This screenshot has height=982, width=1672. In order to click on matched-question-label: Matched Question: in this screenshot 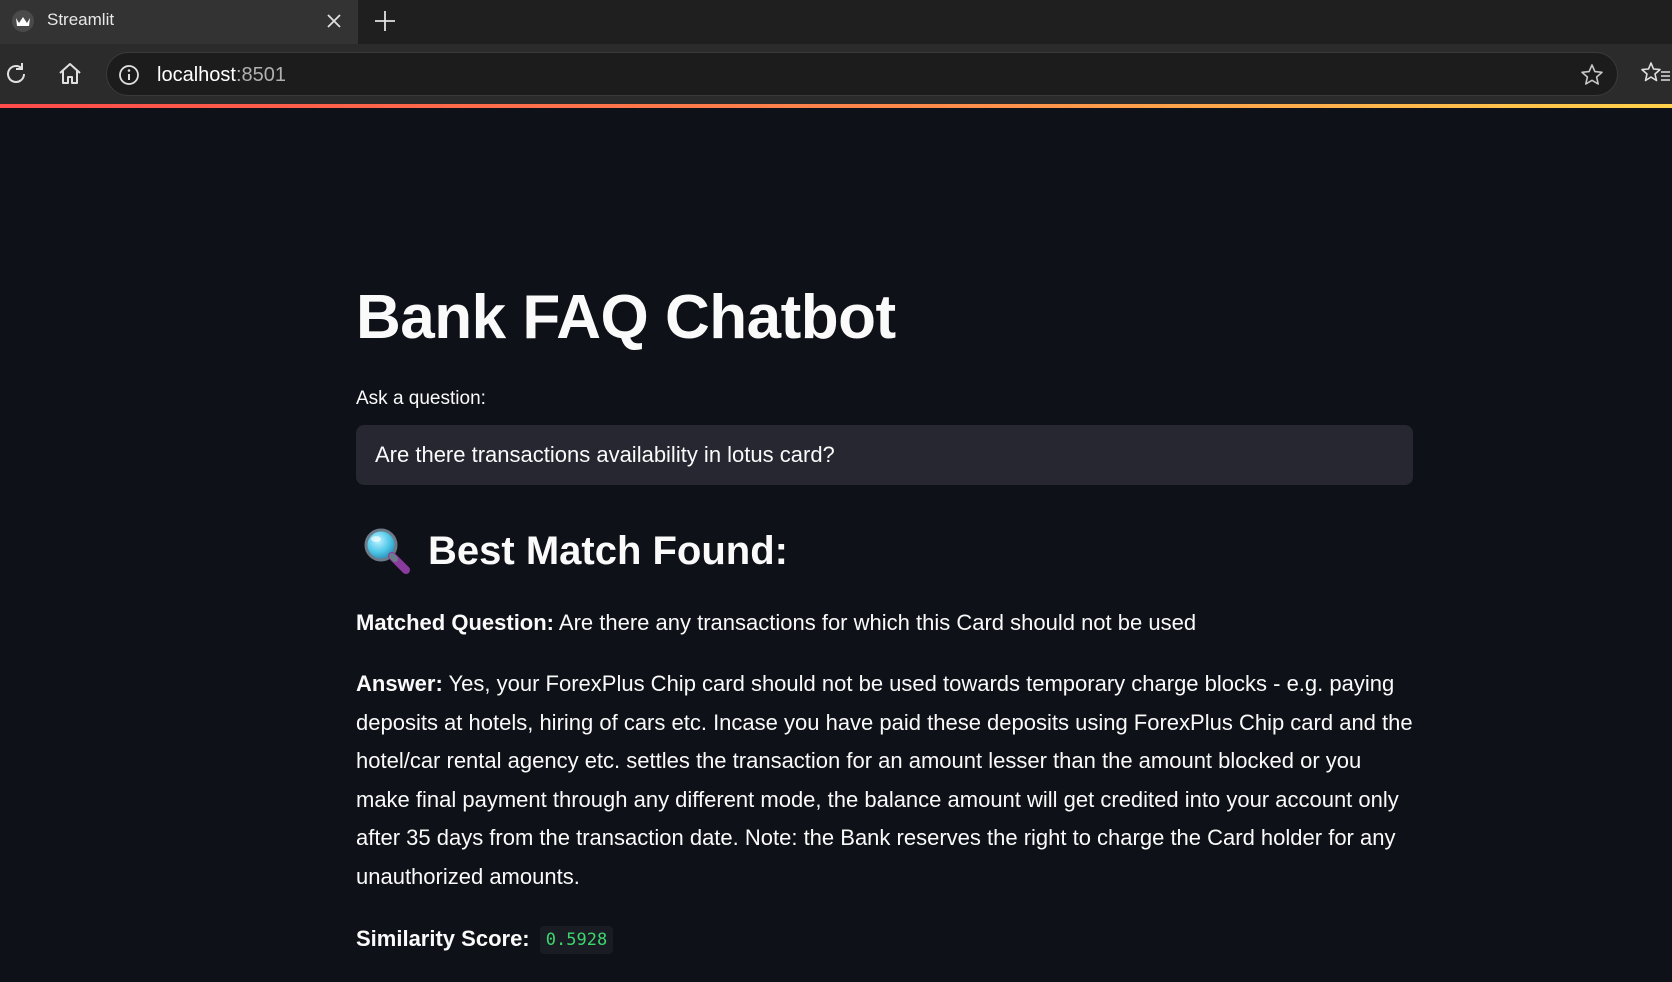, I will do `click(455, 622)`.